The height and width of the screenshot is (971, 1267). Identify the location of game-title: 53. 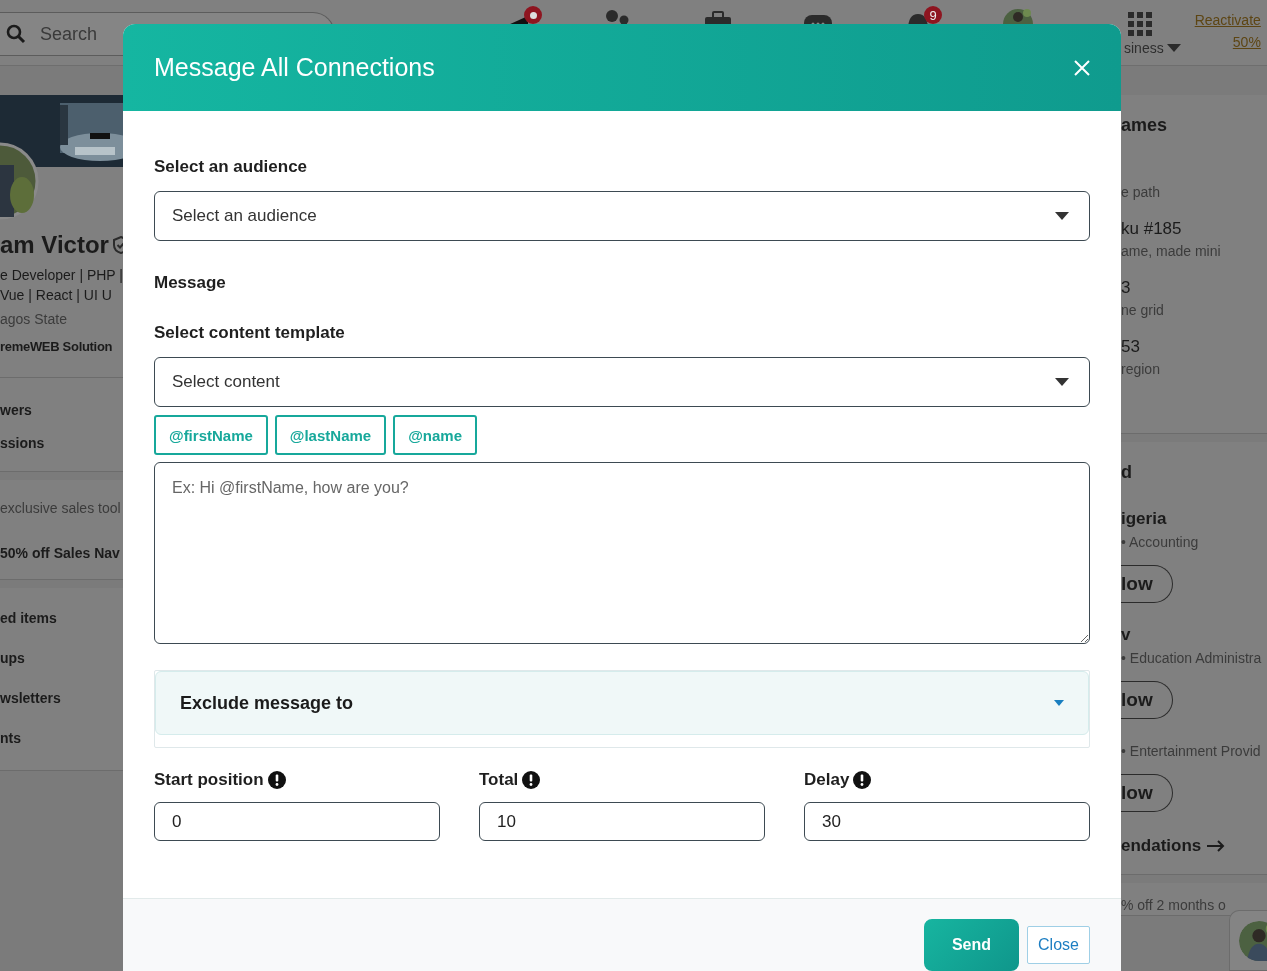
(1171, 347).